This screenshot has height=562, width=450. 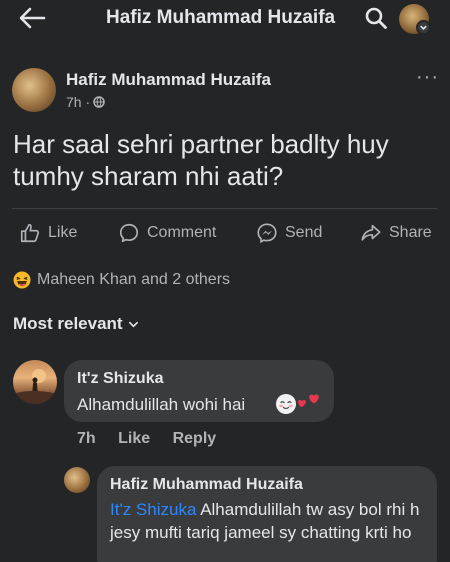 I want to click on laughing-emoji-icon, so click(x=22, y=280).